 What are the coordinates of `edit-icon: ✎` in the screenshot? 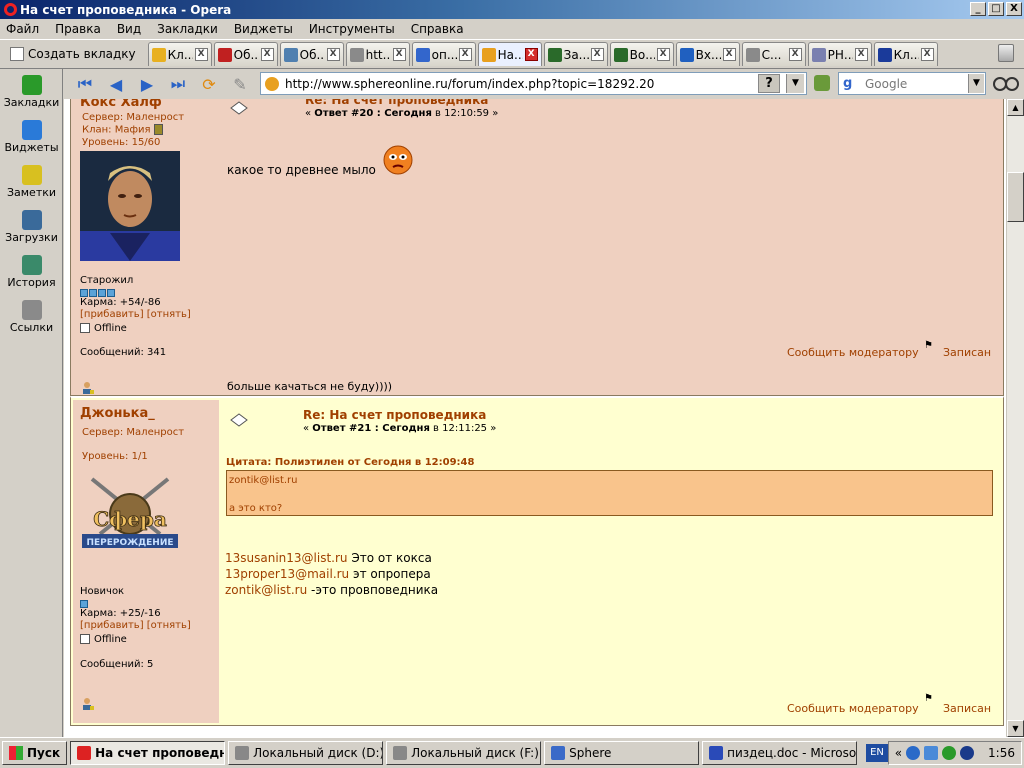 It's located at (240, 84).